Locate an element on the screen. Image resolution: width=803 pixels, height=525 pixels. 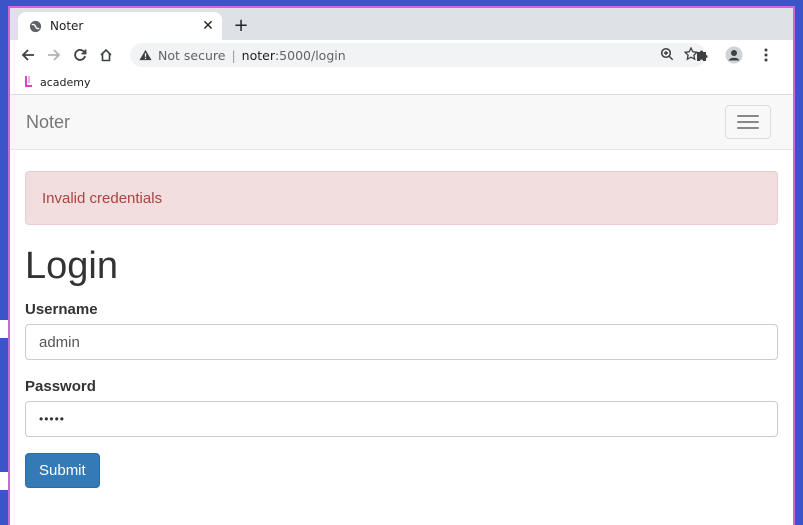
profile-avatar-icon is located at coordinates (734, 55).